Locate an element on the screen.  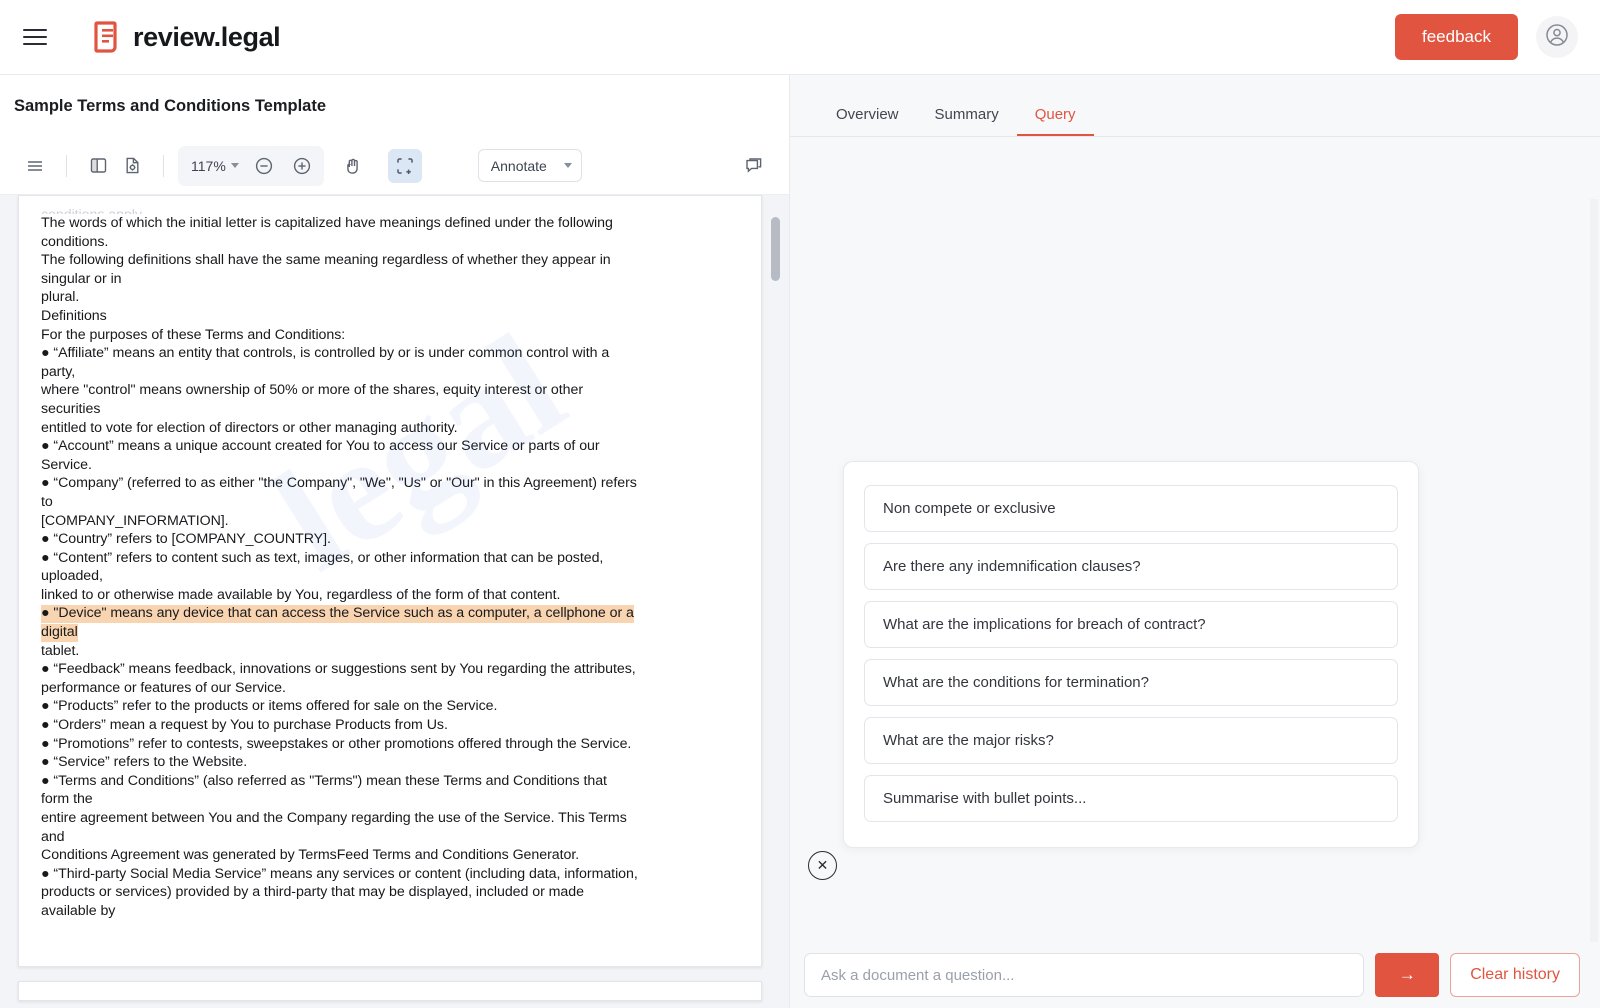
document-title-bar: Sample Terms and Conditions Template is located at coordinates (394, 106).